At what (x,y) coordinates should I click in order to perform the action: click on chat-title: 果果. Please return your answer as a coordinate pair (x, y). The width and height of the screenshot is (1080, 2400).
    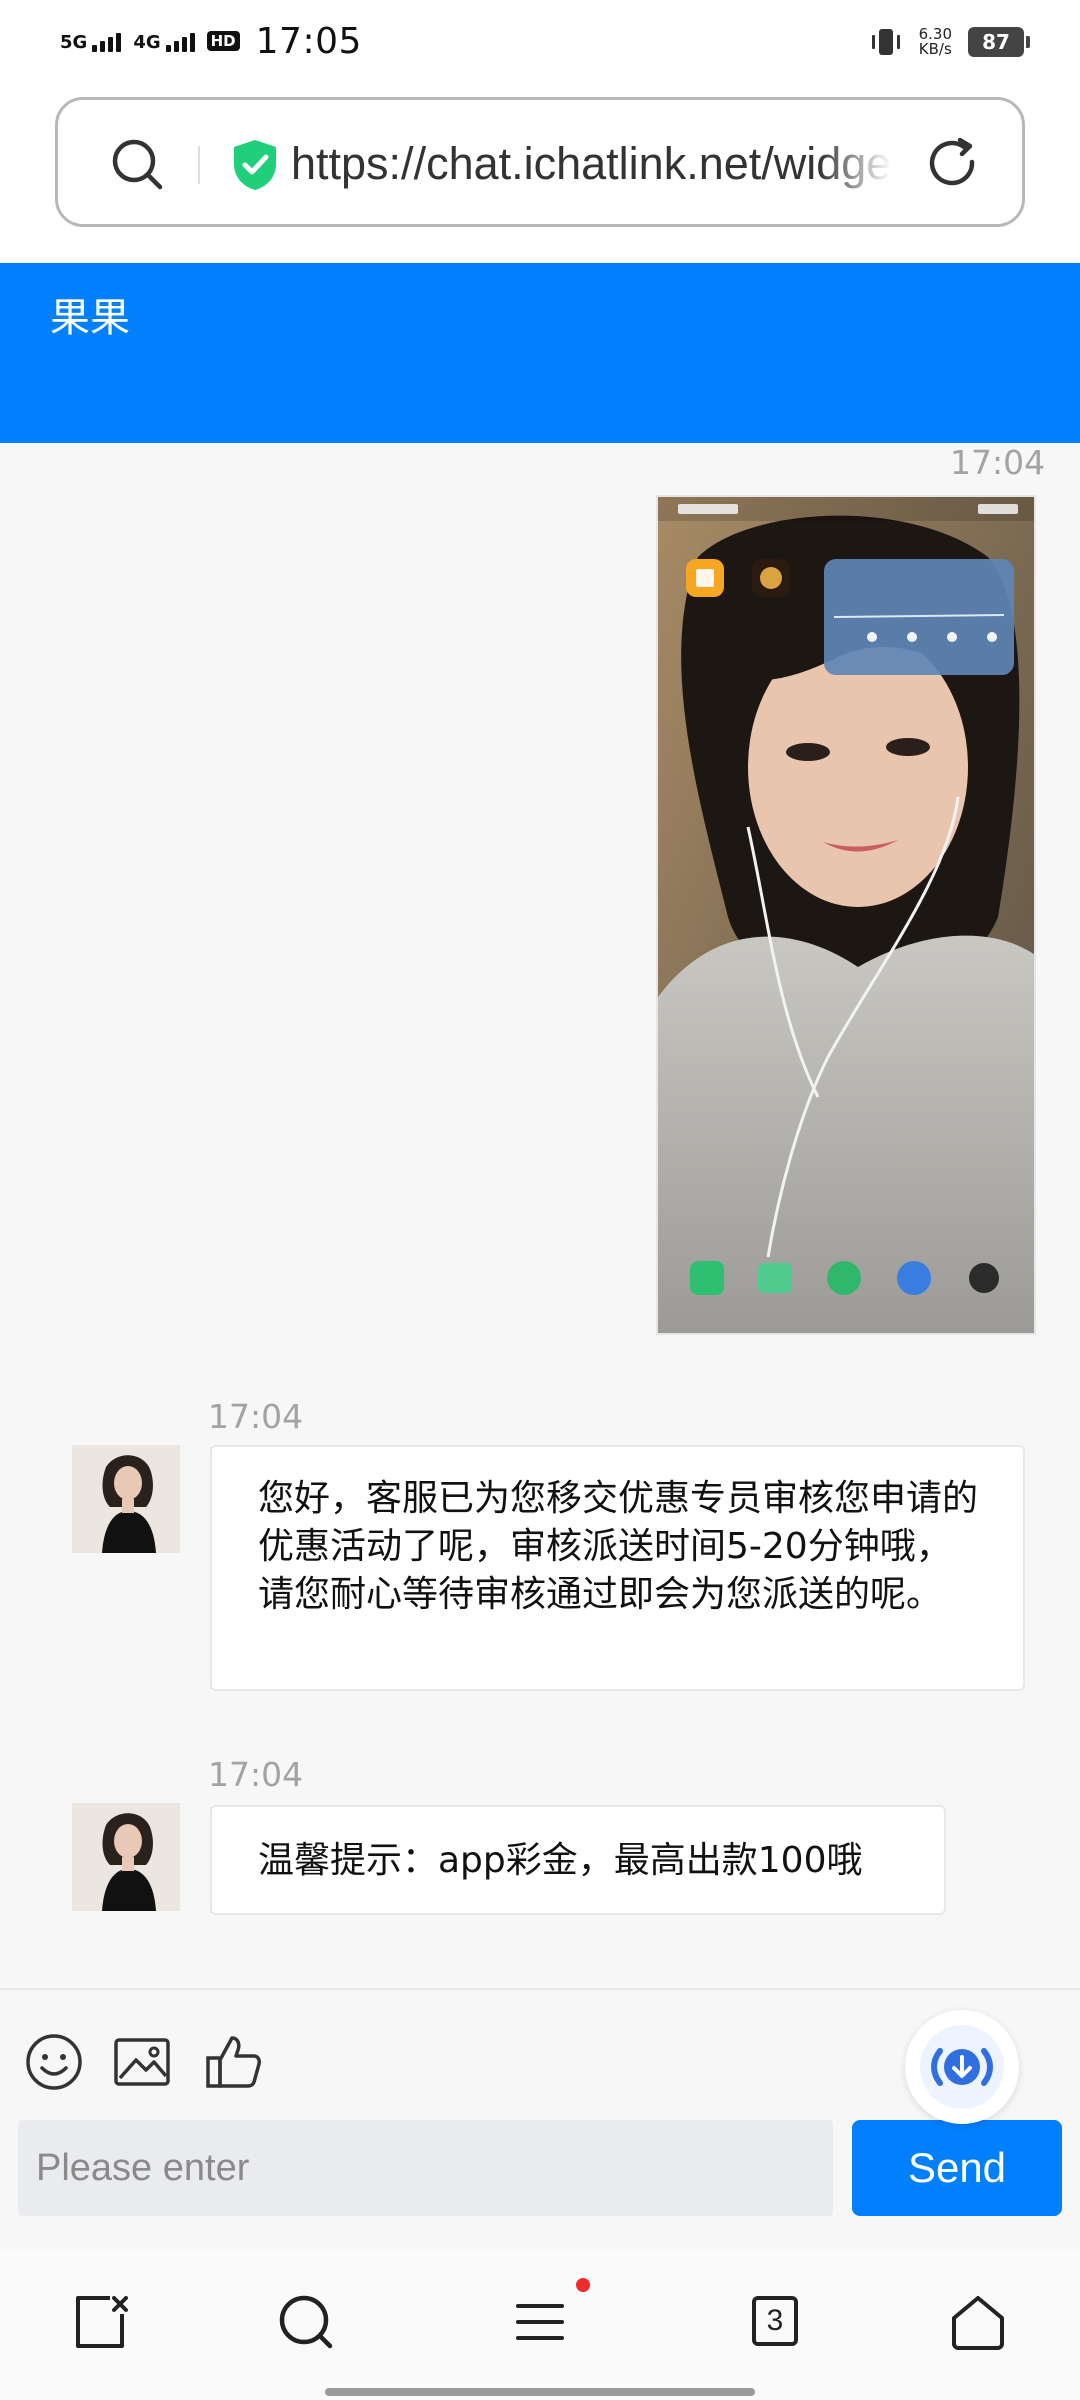
    Looking at the image, I should click on (90, 318).